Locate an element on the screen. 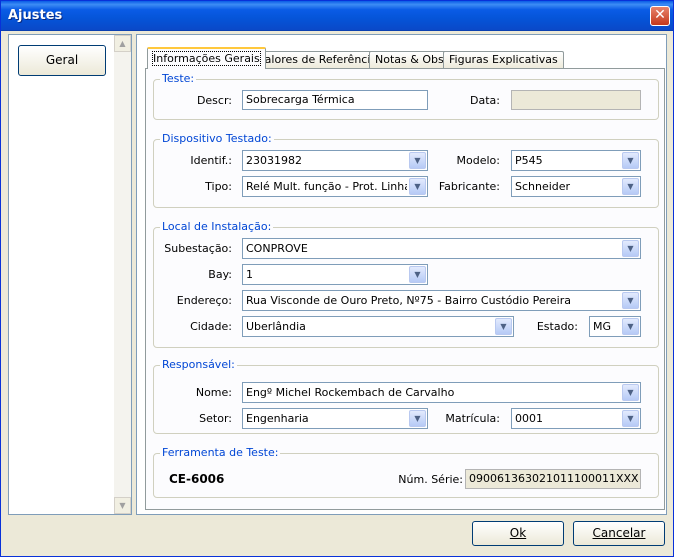 This screenshot has height=557, width=674. matricula-combo: 0001 ▼ is located at coordinates (576, 418).